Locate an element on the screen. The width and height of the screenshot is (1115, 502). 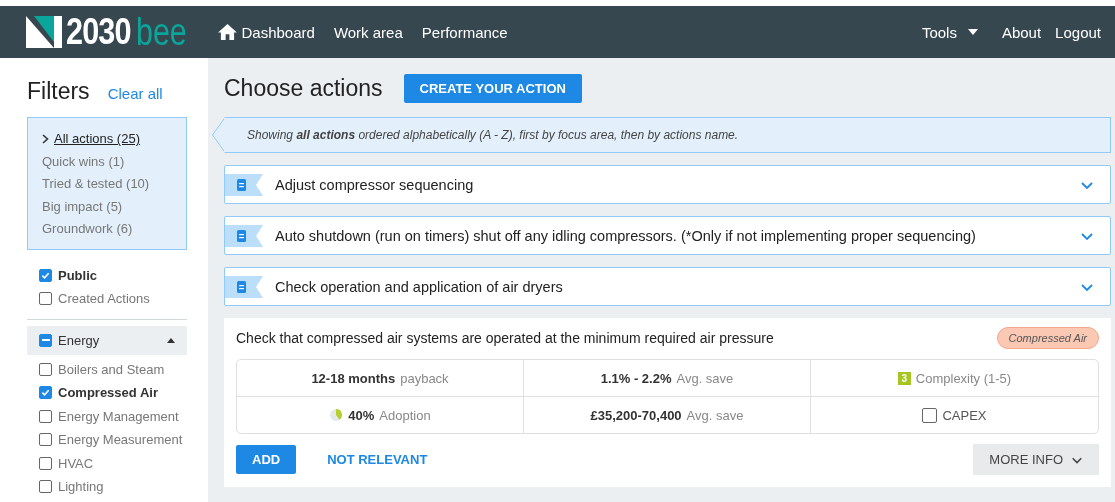
logo-word: bee is located at coordinates (161, 32).